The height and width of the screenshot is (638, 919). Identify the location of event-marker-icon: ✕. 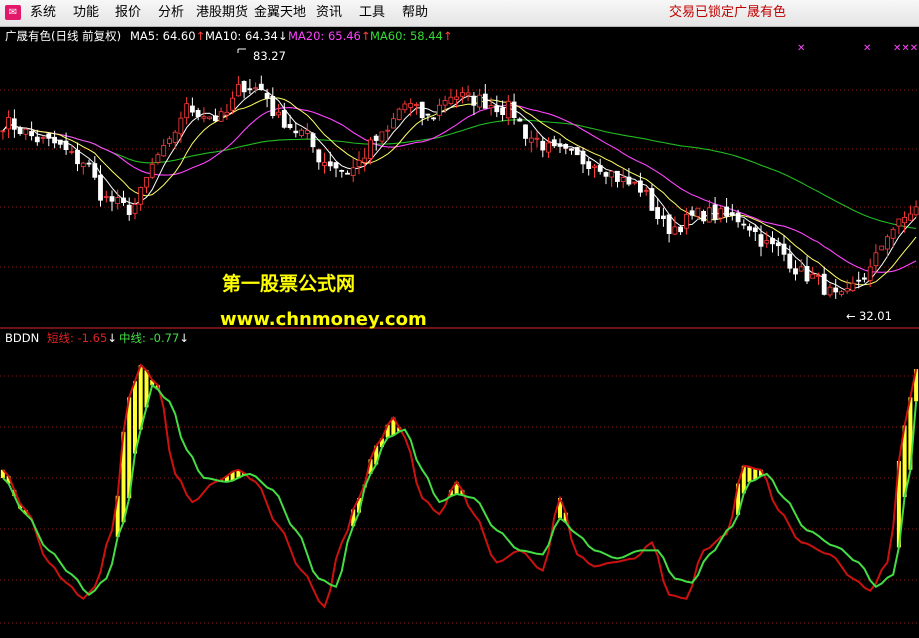
(867, 48).